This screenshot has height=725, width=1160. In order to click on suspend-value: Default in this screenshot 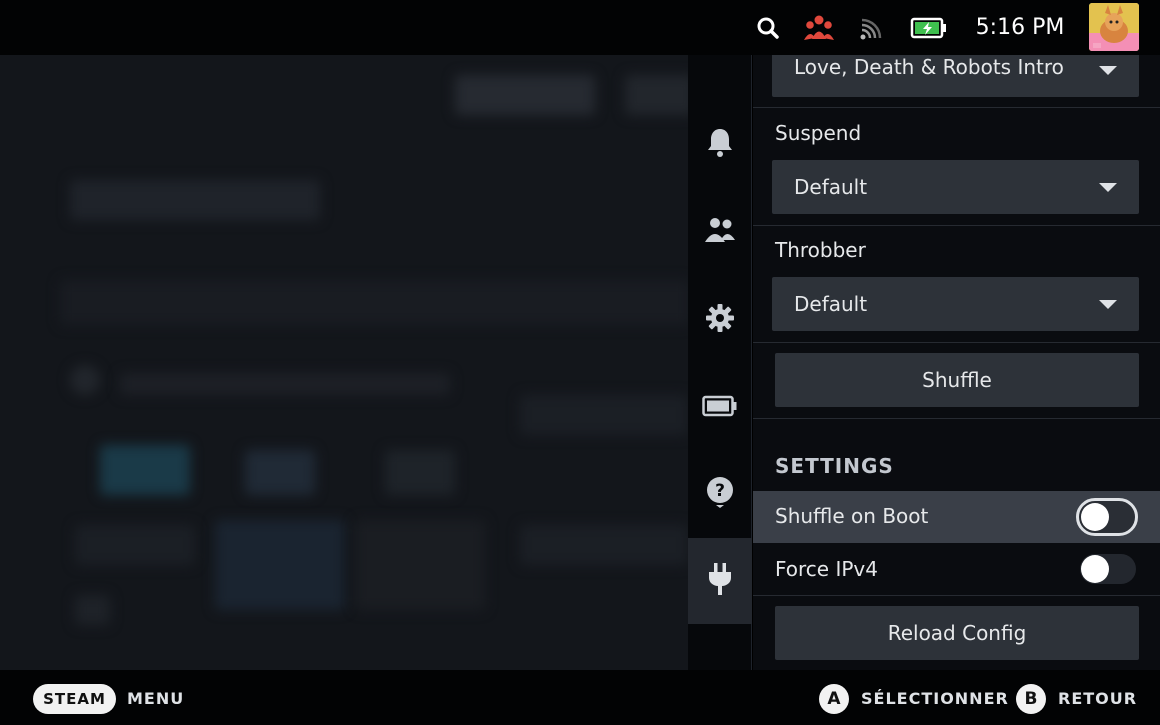, I will do `click(831, 187)`.